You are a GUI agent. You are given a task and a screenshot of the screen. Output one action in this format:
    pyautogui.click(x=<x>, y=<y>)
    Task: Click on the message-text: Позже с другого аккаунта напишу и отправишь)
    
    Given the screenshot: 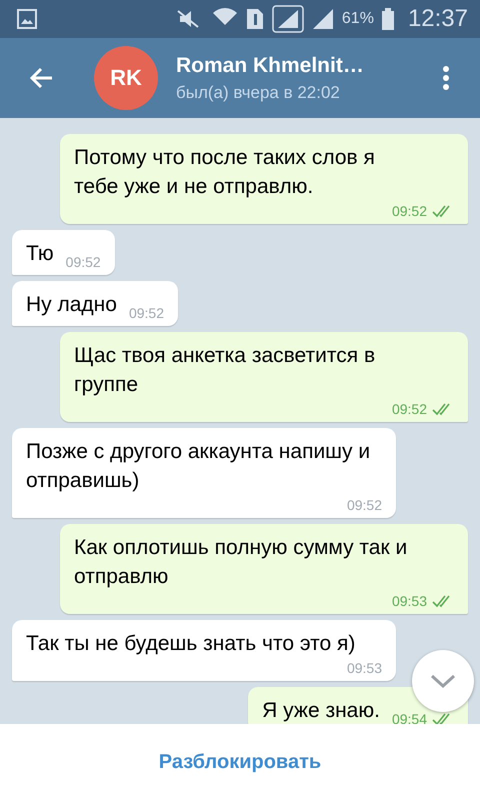 What is the action you would take?
    pyautogui.click(x=199, y=466)
    